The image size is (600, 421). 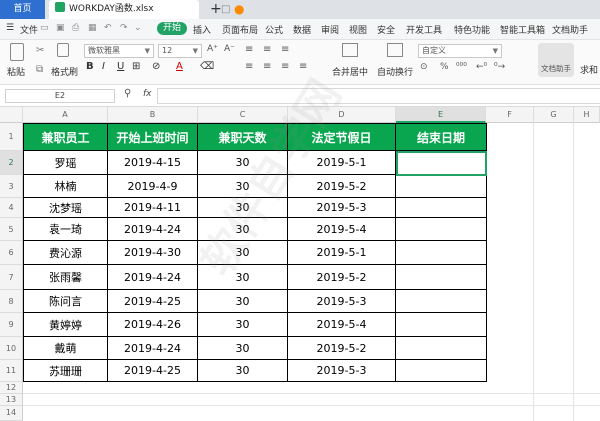 What do you see at coordinates (358, 29) in the screenshot?
I see `menu-view: 视图` at bounding box center [358, 29].